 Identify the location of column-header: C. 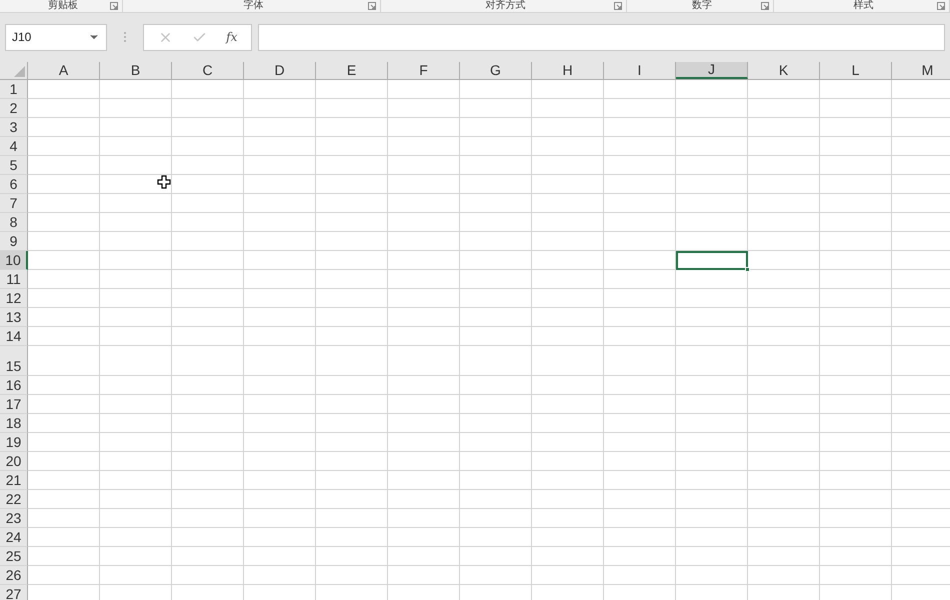
(208, 70).